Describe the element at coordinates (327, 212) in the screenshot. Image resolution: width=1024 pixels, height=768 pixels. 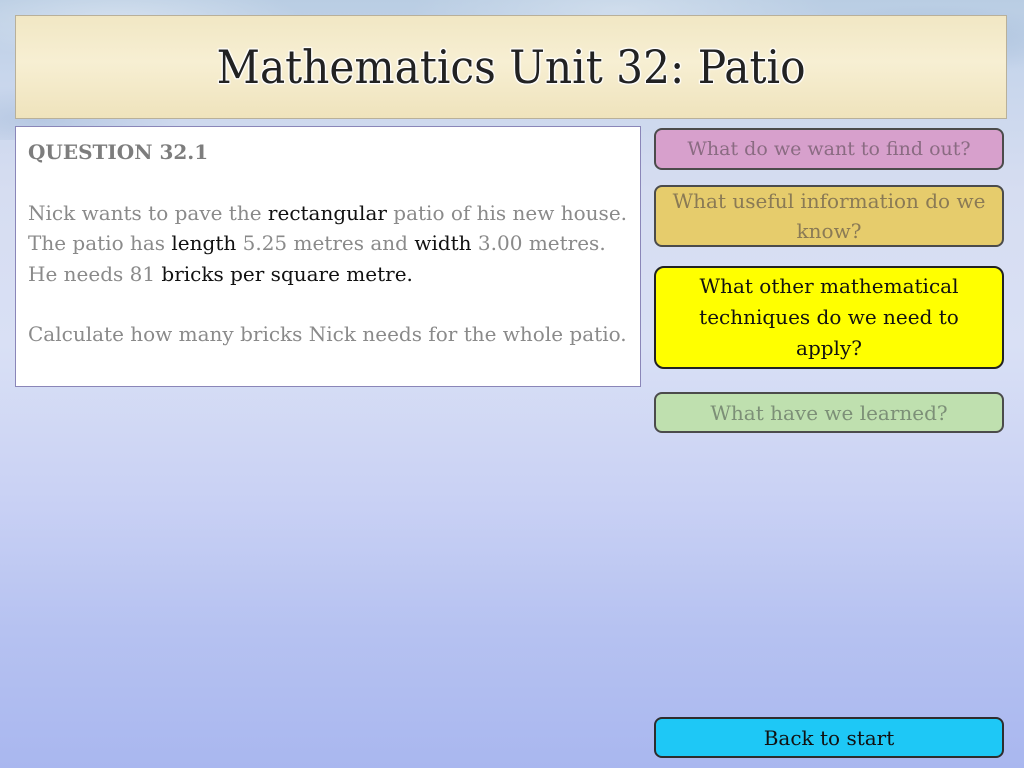
I see `keyword-rectangular: rectangular` at that location.